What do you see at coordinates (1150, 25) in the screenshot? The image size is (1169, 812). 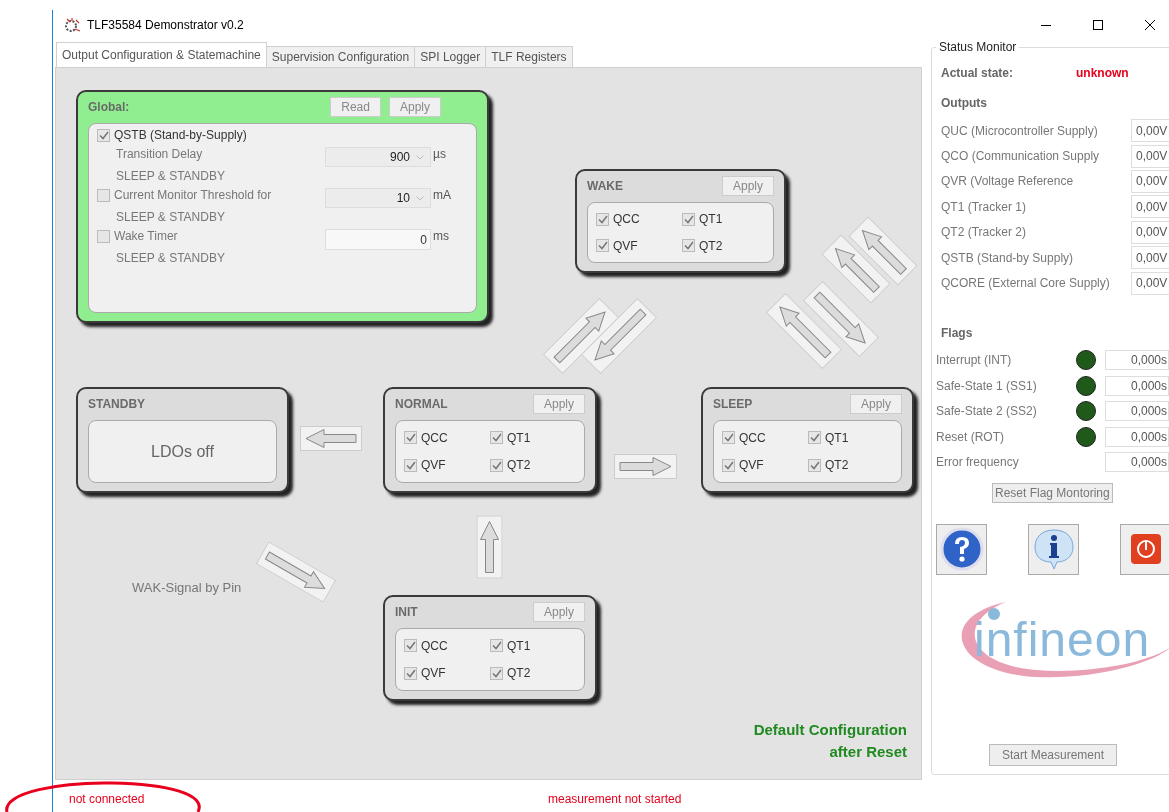 I see `close-icon` at bounding box center [1150, 25].